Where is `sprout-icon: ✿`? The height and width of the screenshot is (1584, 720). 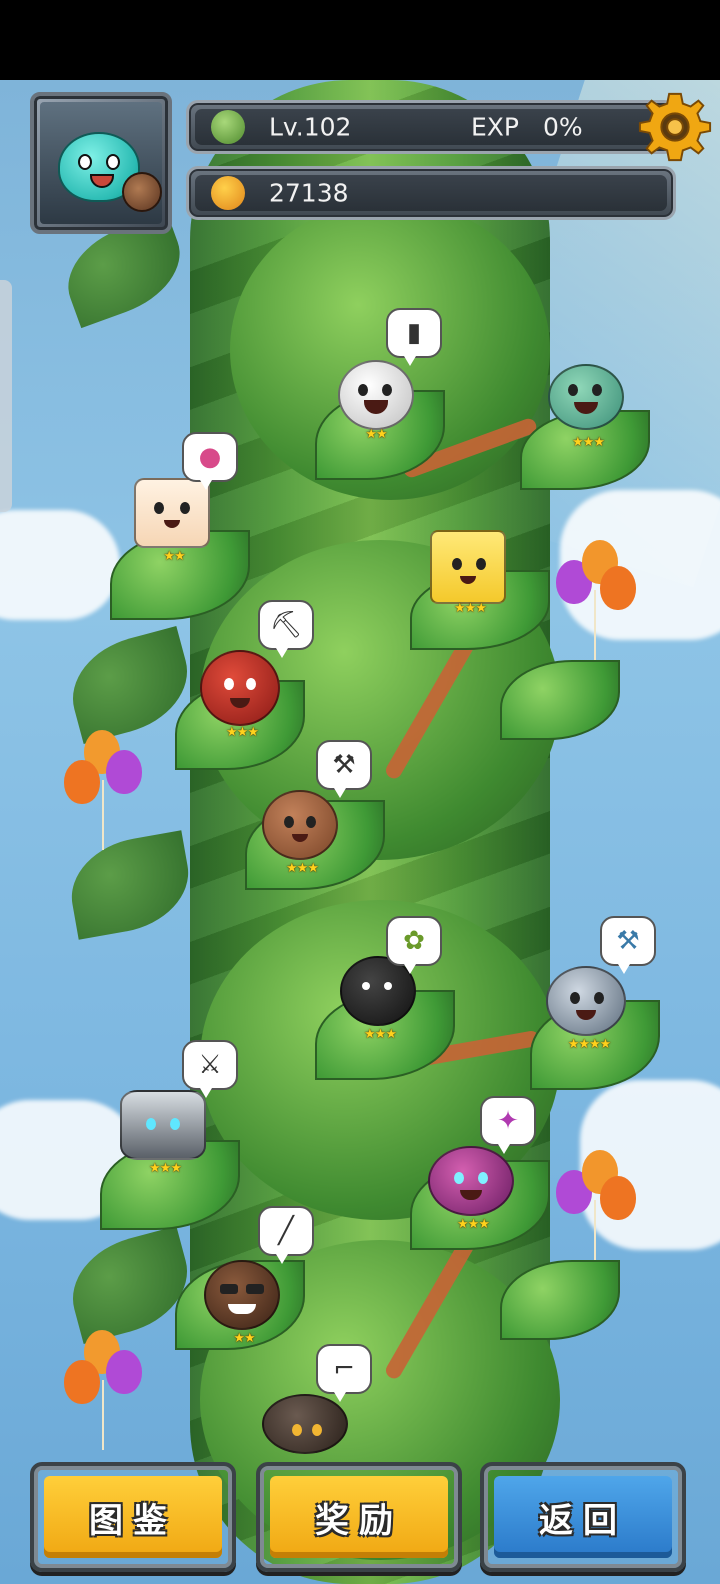
sprout-icon: ✿ is located at coordinates (414, 941).